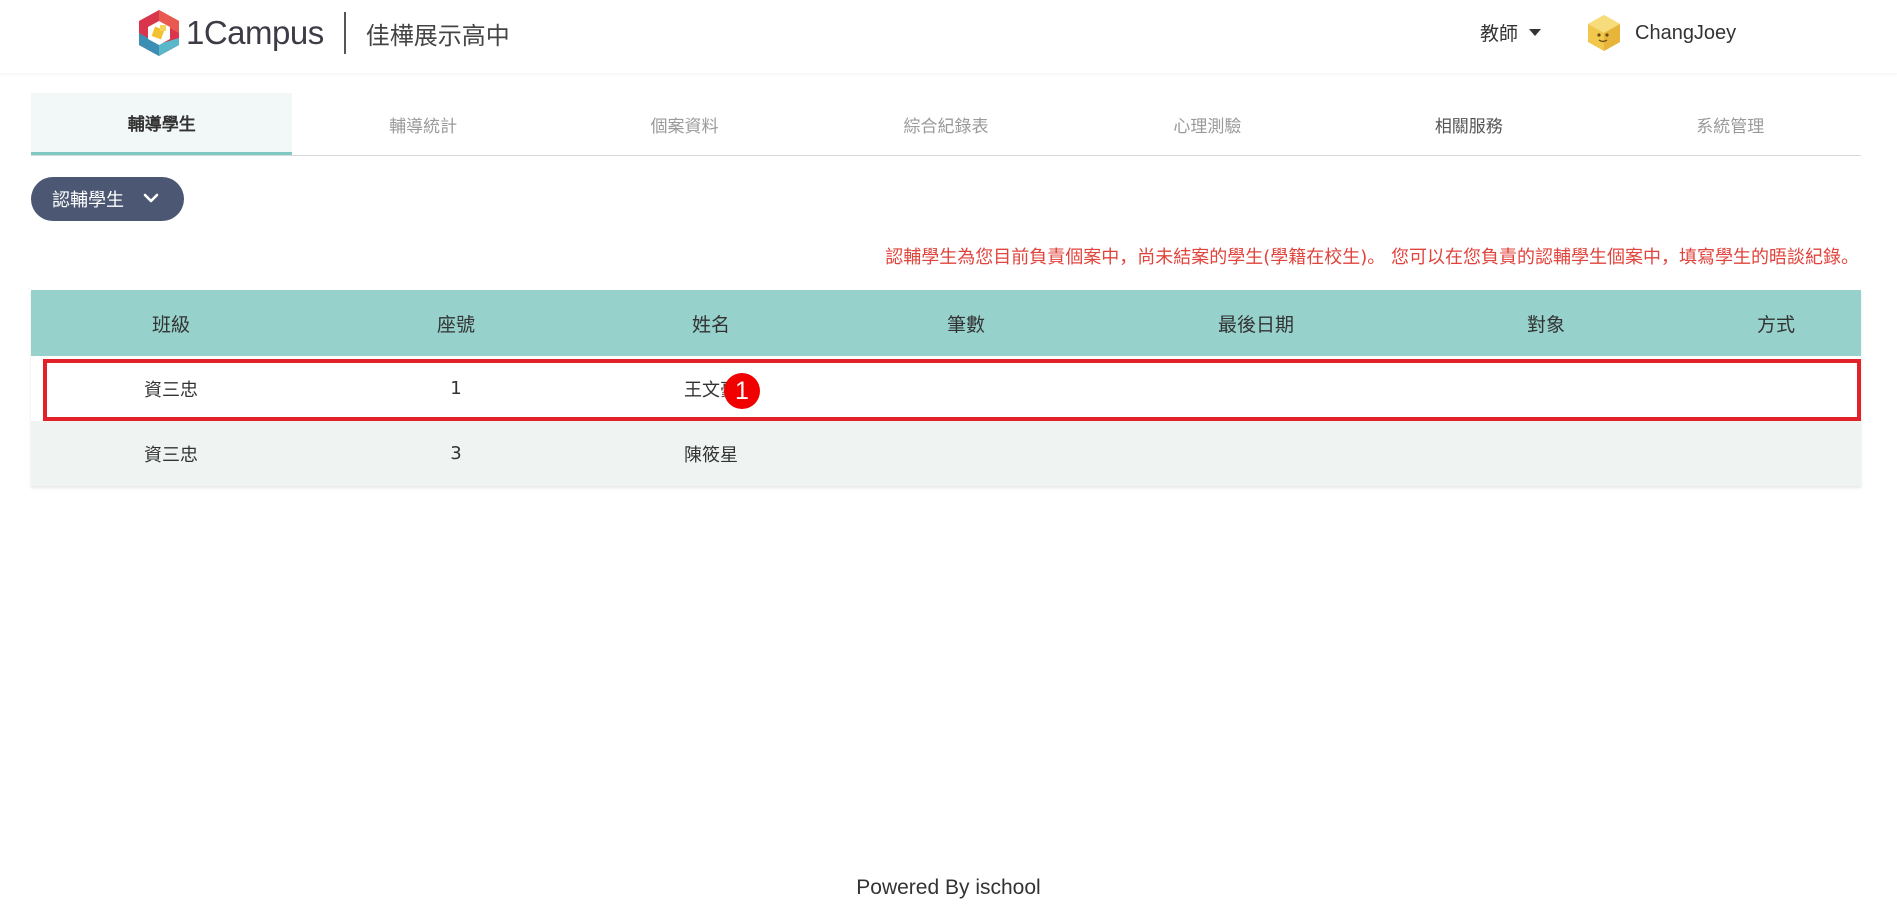 The width and height of the screenshot is (1897, 923). I want to click on tab-case-data: 個案資料, so click(684, 124).